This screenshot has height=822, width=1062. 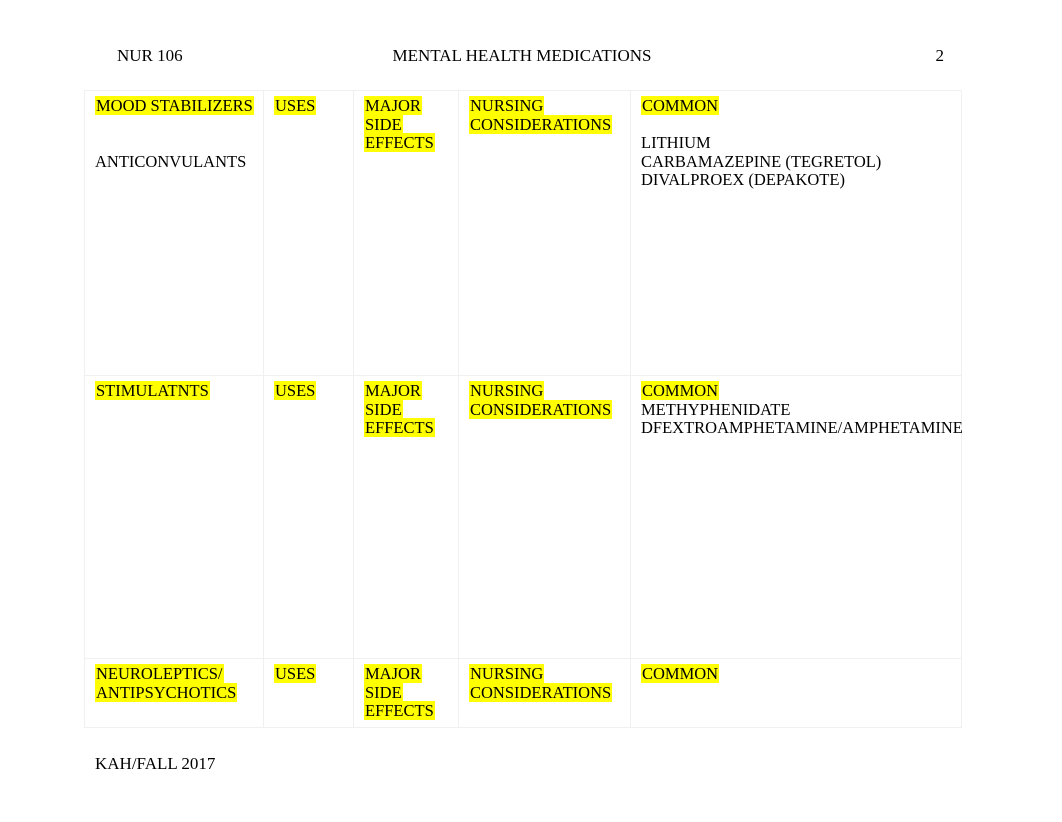 What do you see at coordinates (940, 55) in the screenshot?
I see `header-page-number: 2` at bounding box center [940, 55].